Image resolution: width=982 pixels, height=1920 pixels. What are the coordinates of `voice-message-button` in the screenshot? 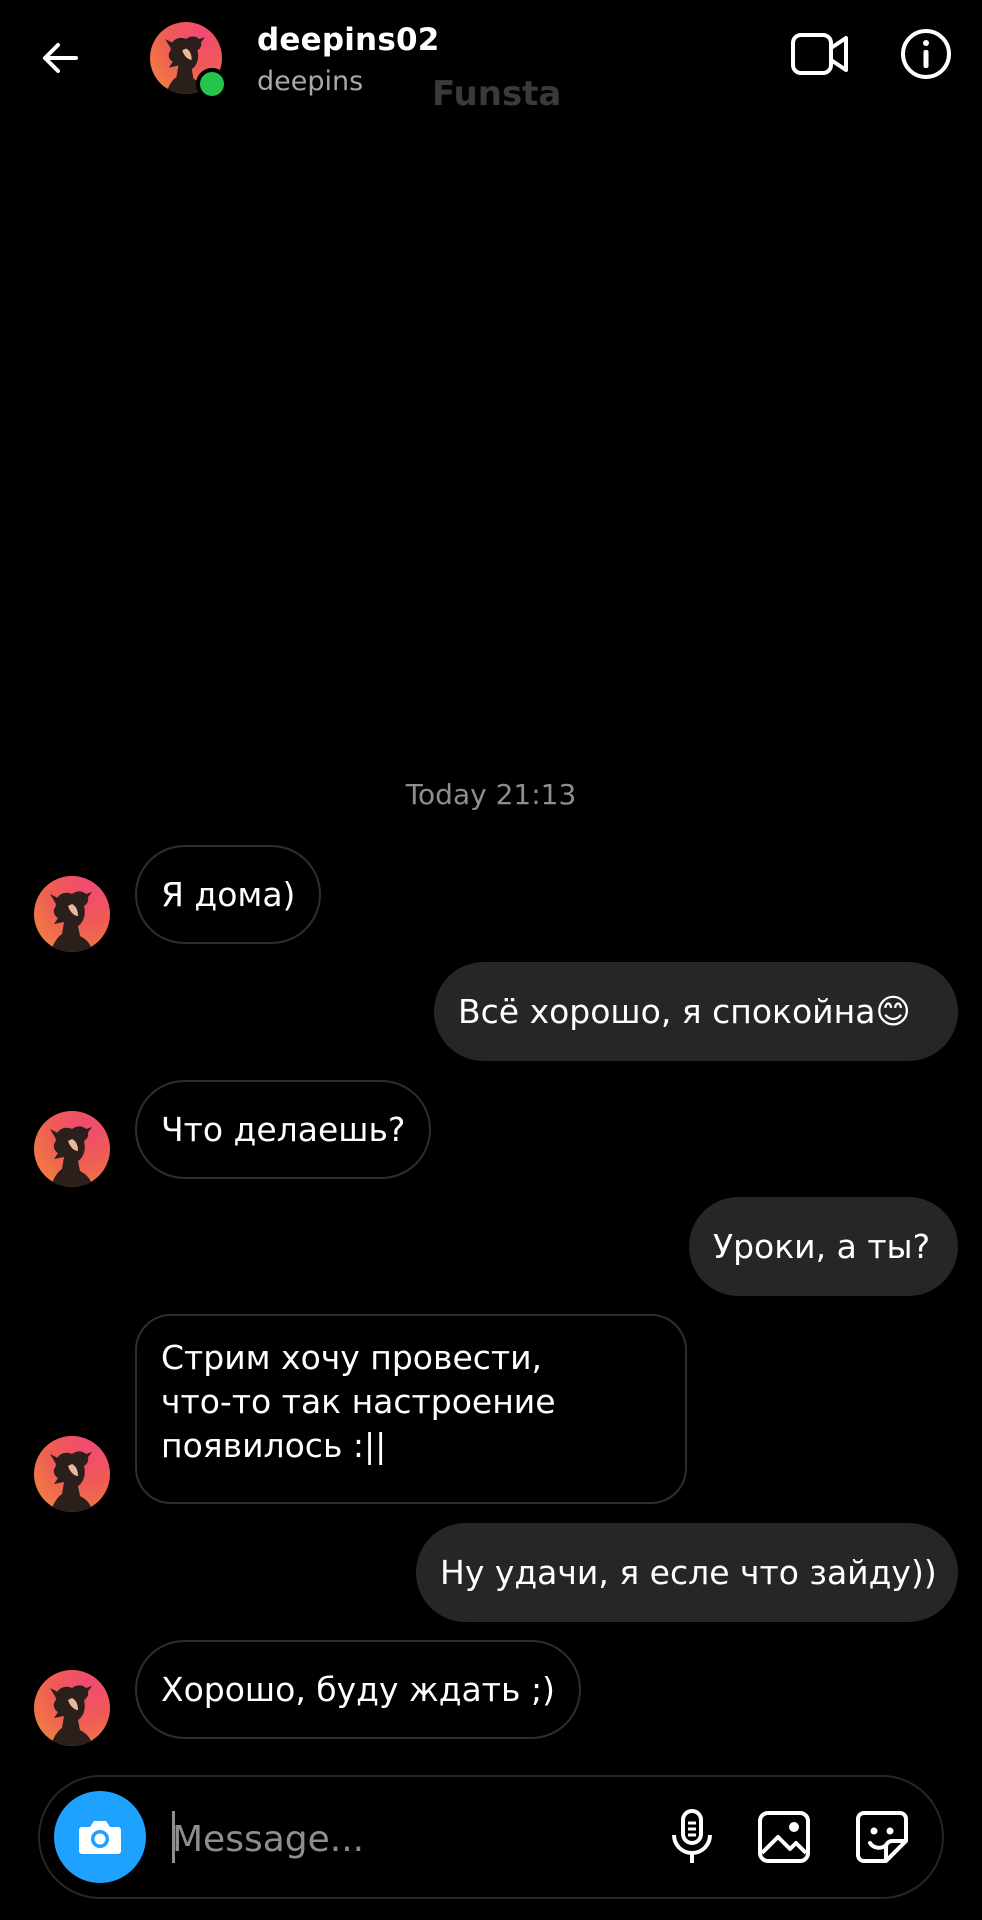 It's located at (692, 1837).